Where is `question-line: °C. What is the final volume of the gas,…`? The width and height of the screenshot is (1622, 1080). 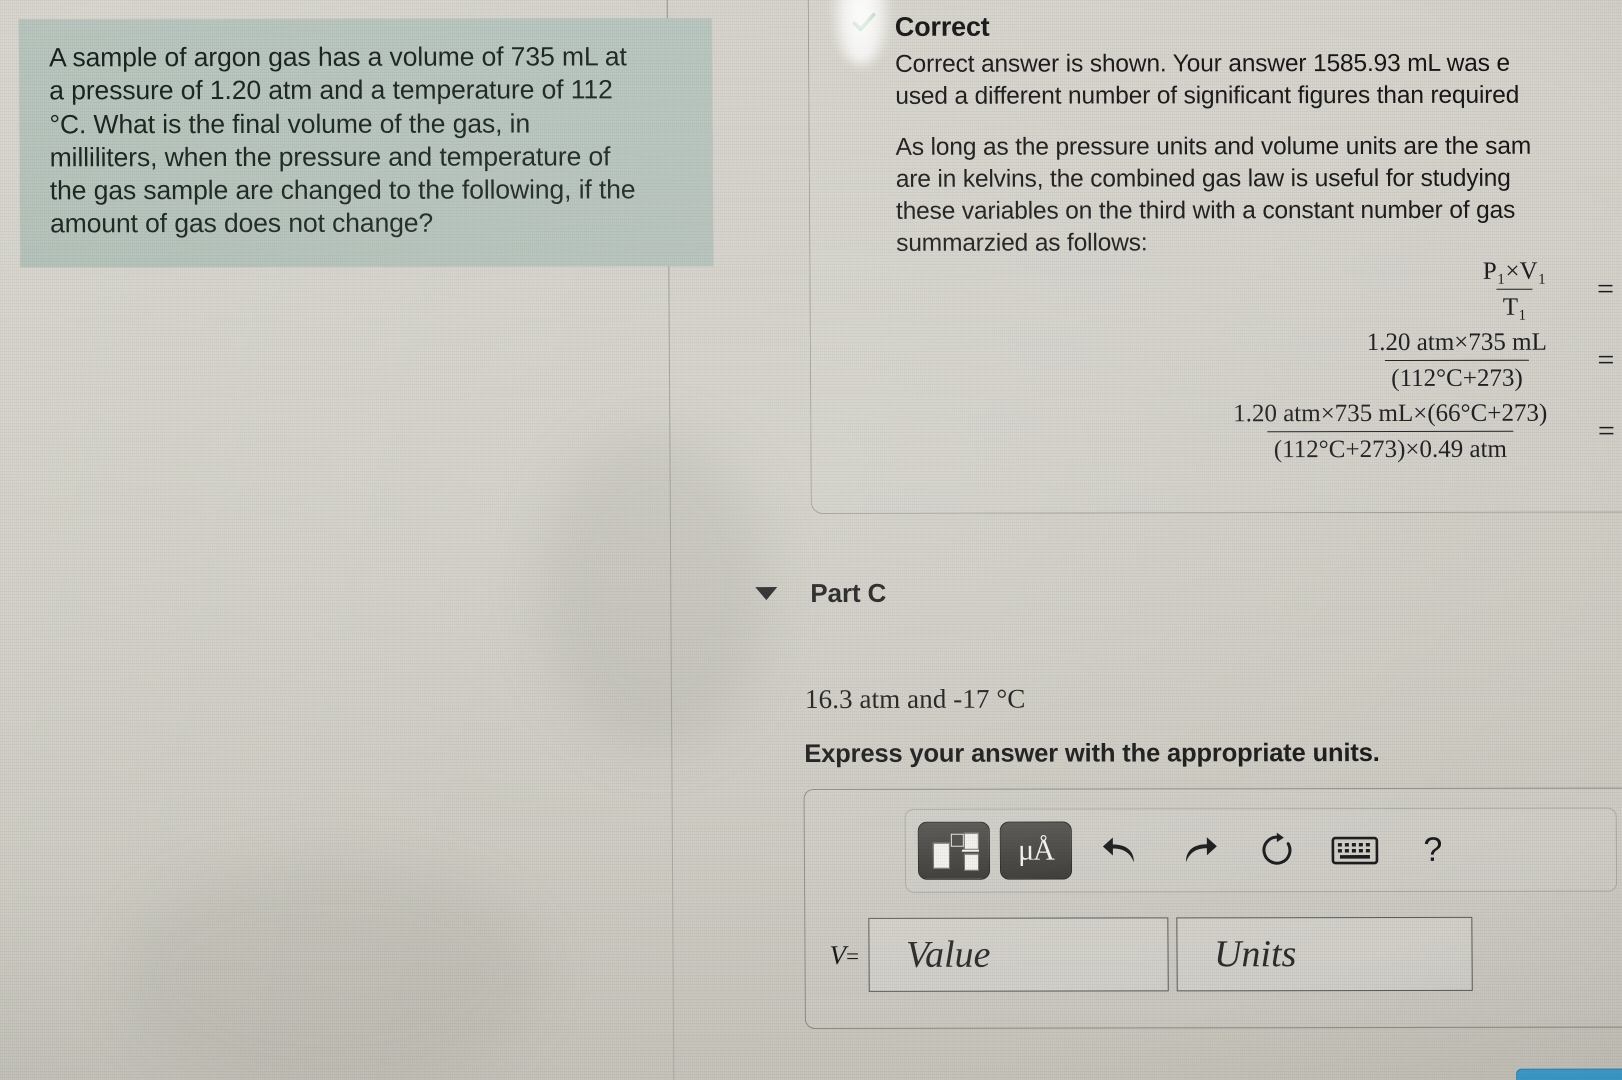
question-line: °C. What is the final volume of the gas,… is located at coordinates (290, 123).